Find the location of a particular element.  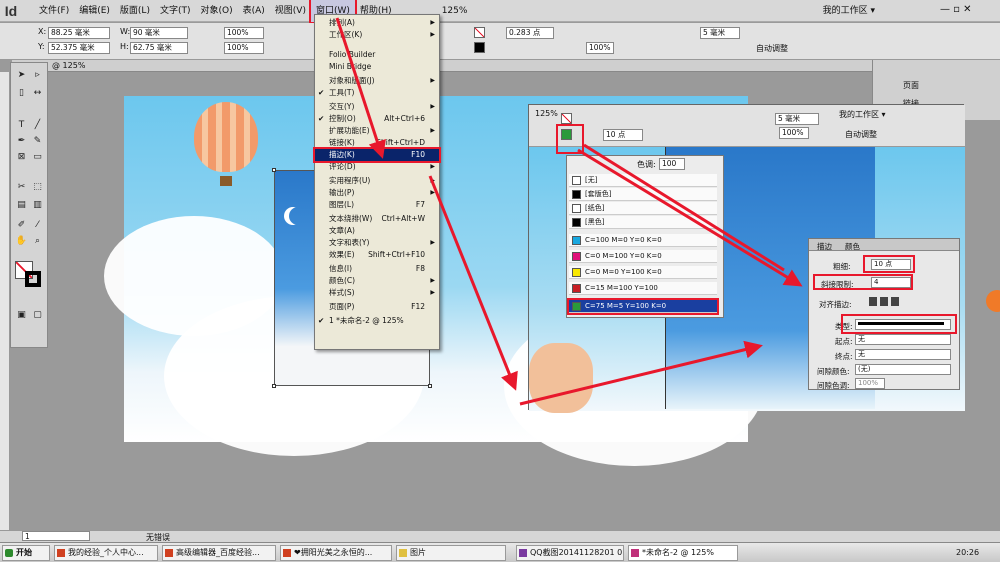

arrow-stroke-to-image is located at coordinates (473, 283).